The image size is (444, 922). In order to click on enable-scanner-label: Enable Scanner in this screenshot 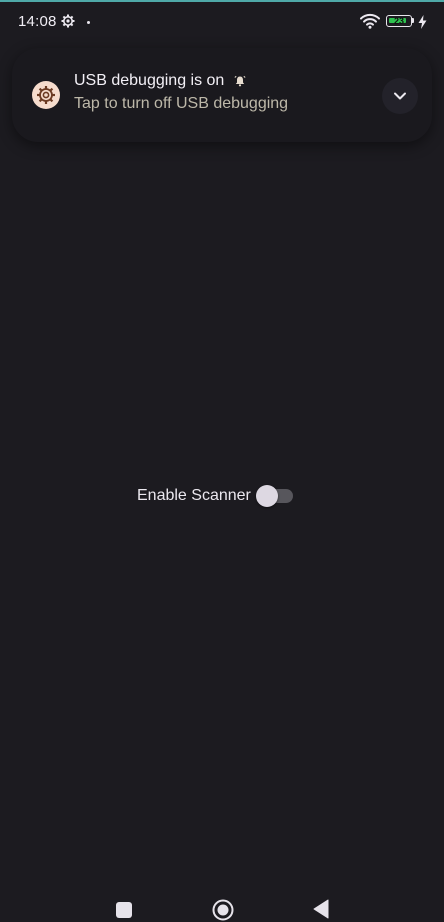, I will do `click(194, 495)`.